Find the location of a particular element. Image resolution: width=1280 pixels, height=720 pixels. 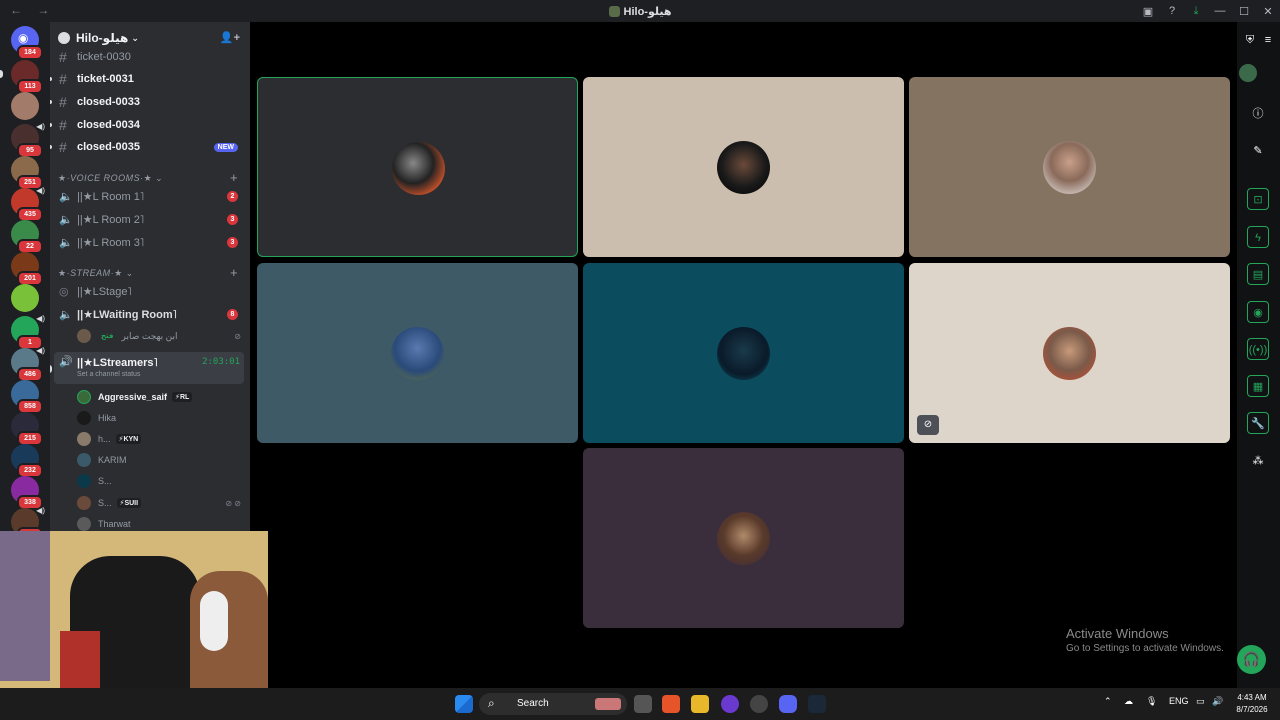

channel-ticket-0031: # ticket-0031 is located at coordinates (150, 79).